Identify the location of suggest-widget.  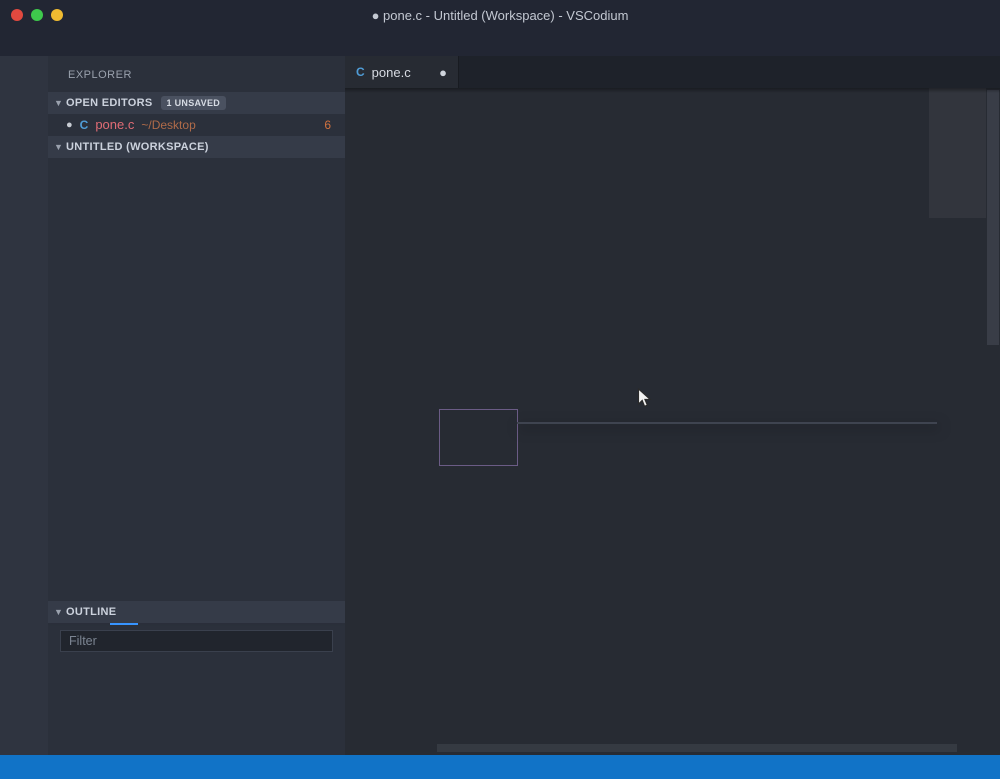
(727, 423).